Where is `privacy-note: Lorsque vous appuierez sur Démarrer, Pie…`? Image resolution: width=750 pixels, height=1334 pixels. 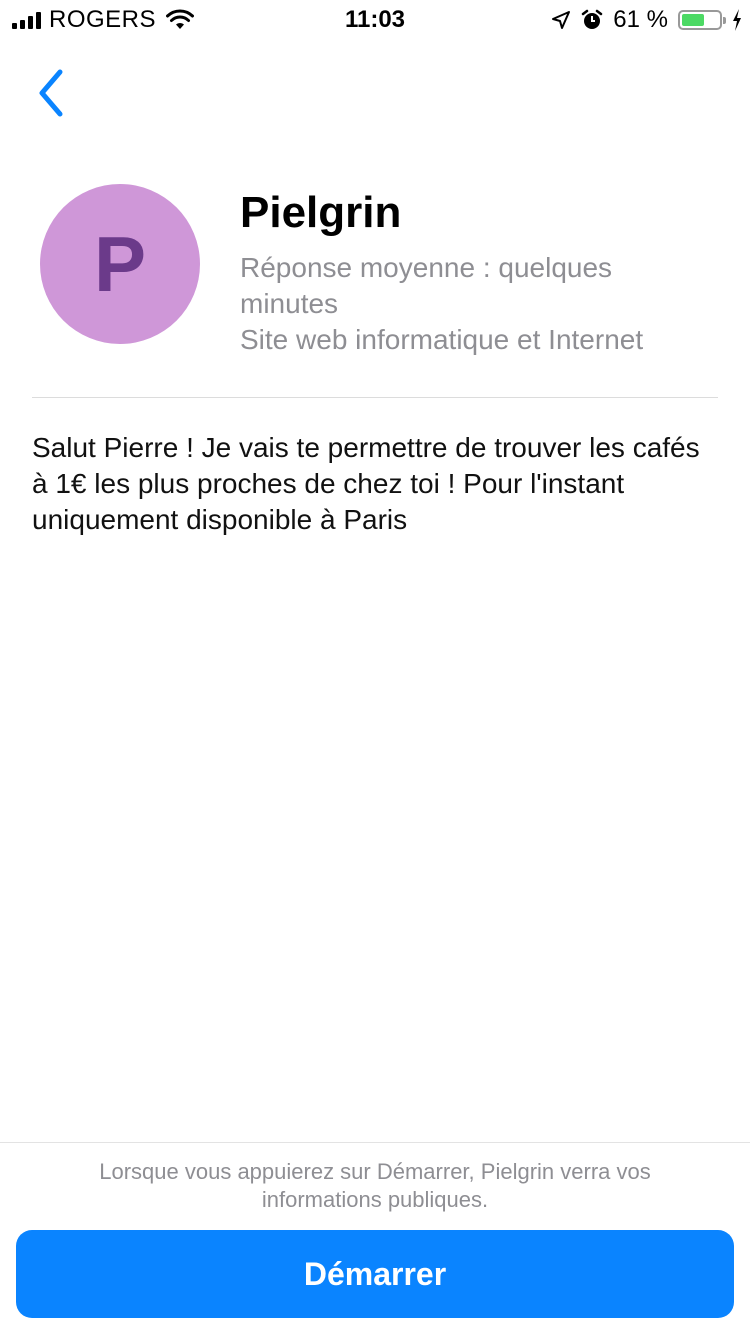
privacy-note: Lorsque vous appuierez sur Démarrer, Pie… is located at coordinates (375, 1185).